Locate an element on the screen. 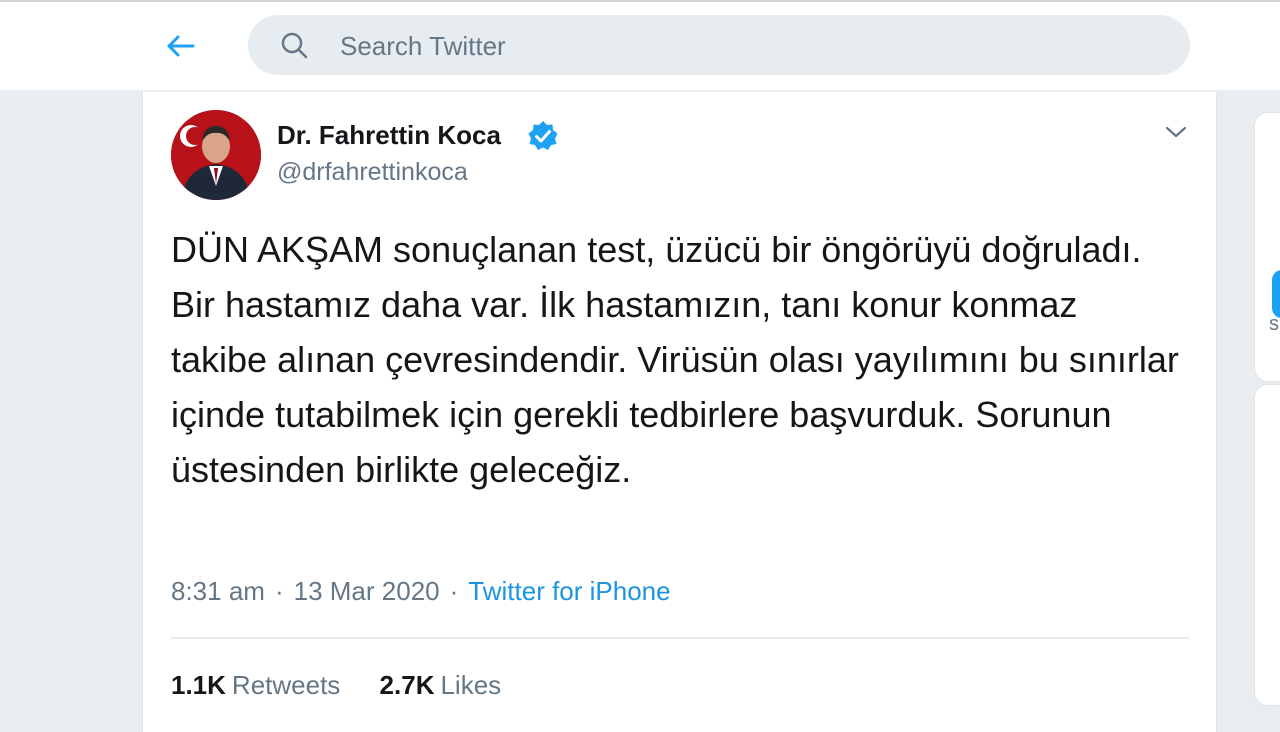  tweet-metadata: 8:31 am · 13 Mar 2020 · Twitter for iPhone is located at coordinates (421, 591).